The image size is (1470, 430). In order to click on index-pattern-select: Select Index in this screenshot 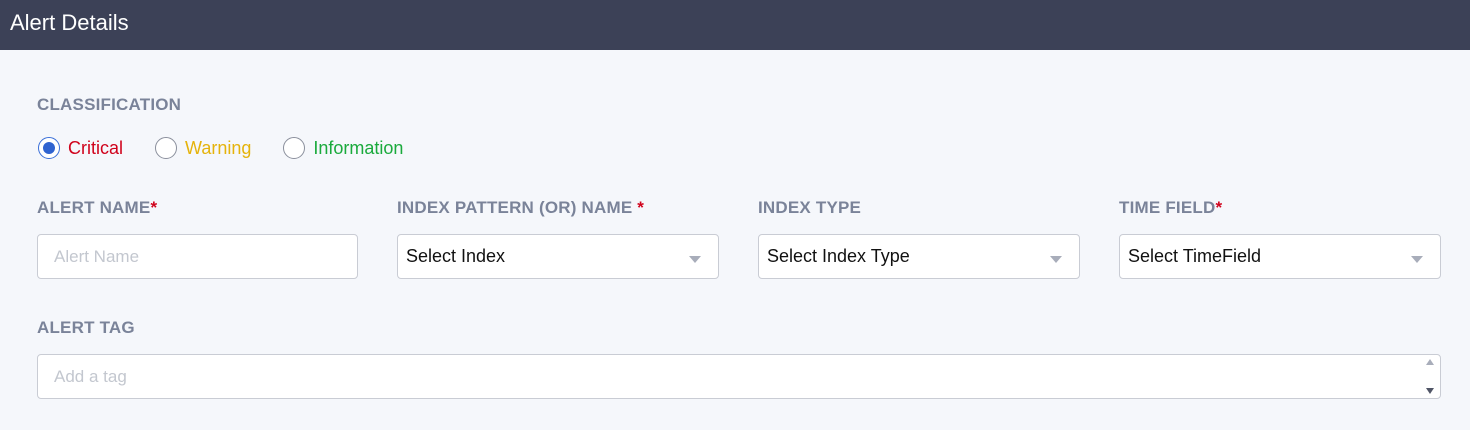, I will do `click(558, 256)`.